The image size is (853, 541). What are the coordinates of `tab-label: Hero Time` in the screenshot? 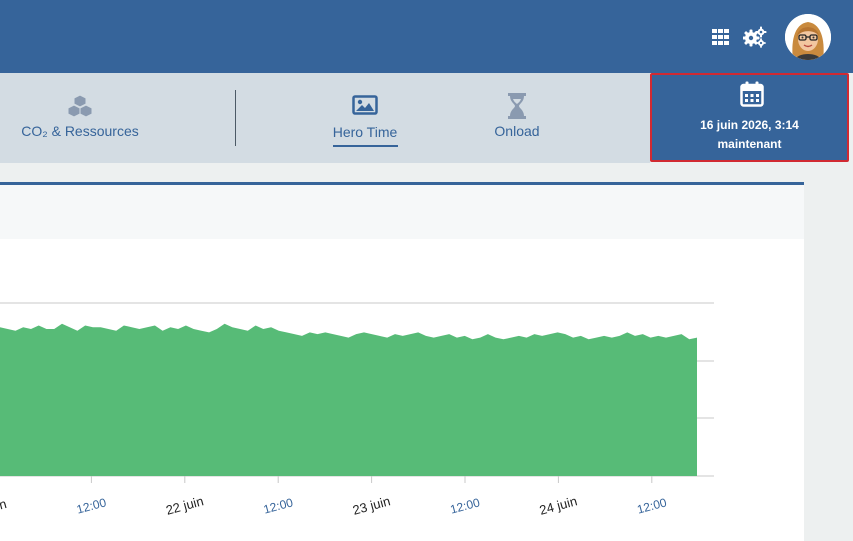 It's located at (365, 132).